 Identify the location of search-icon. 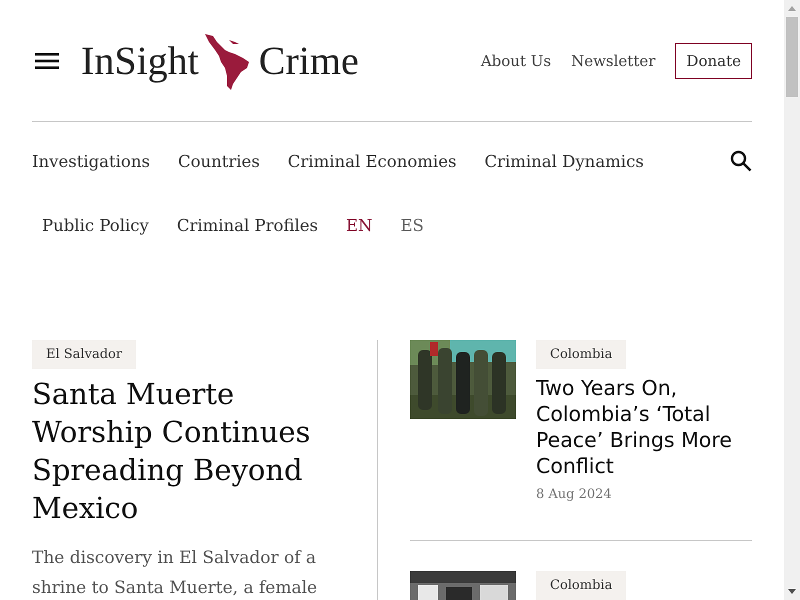
(741, 161).